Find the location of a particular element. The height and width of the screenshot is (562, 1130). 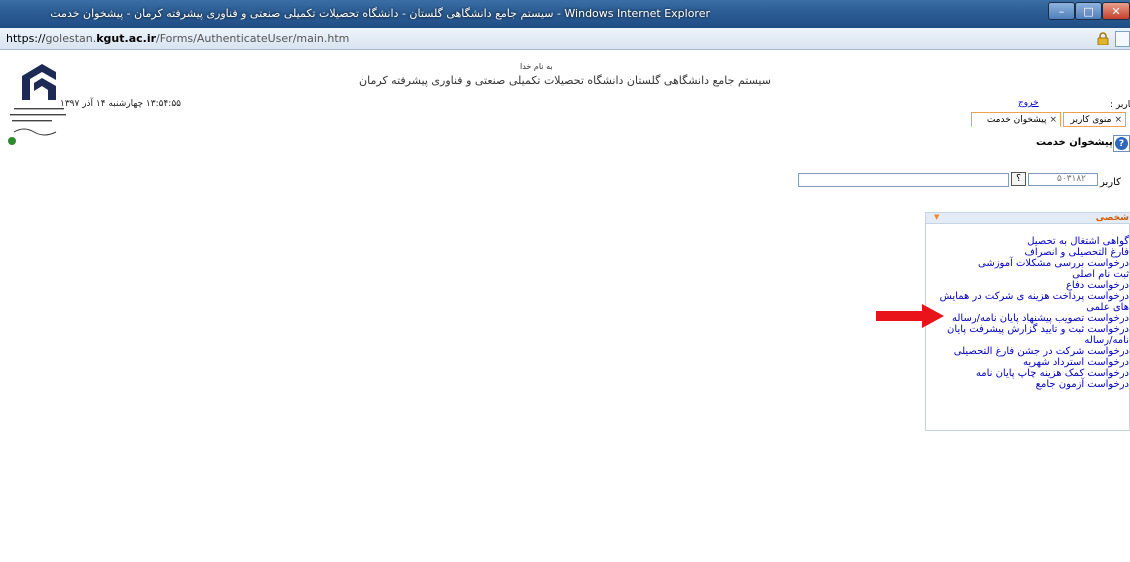

tab-label: منوی کاربر is located at coordinates (1091, 119).